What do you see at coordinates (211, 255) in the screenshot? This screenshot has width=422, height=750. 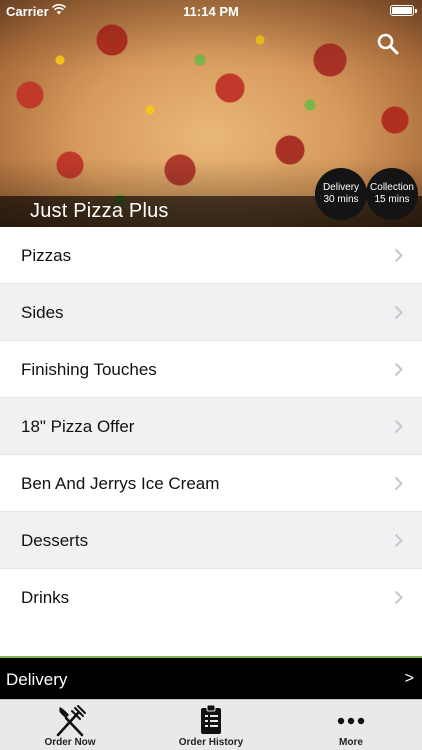 I see `menu-item-pizzas: Pizzas` at bounding box center [211, 255].